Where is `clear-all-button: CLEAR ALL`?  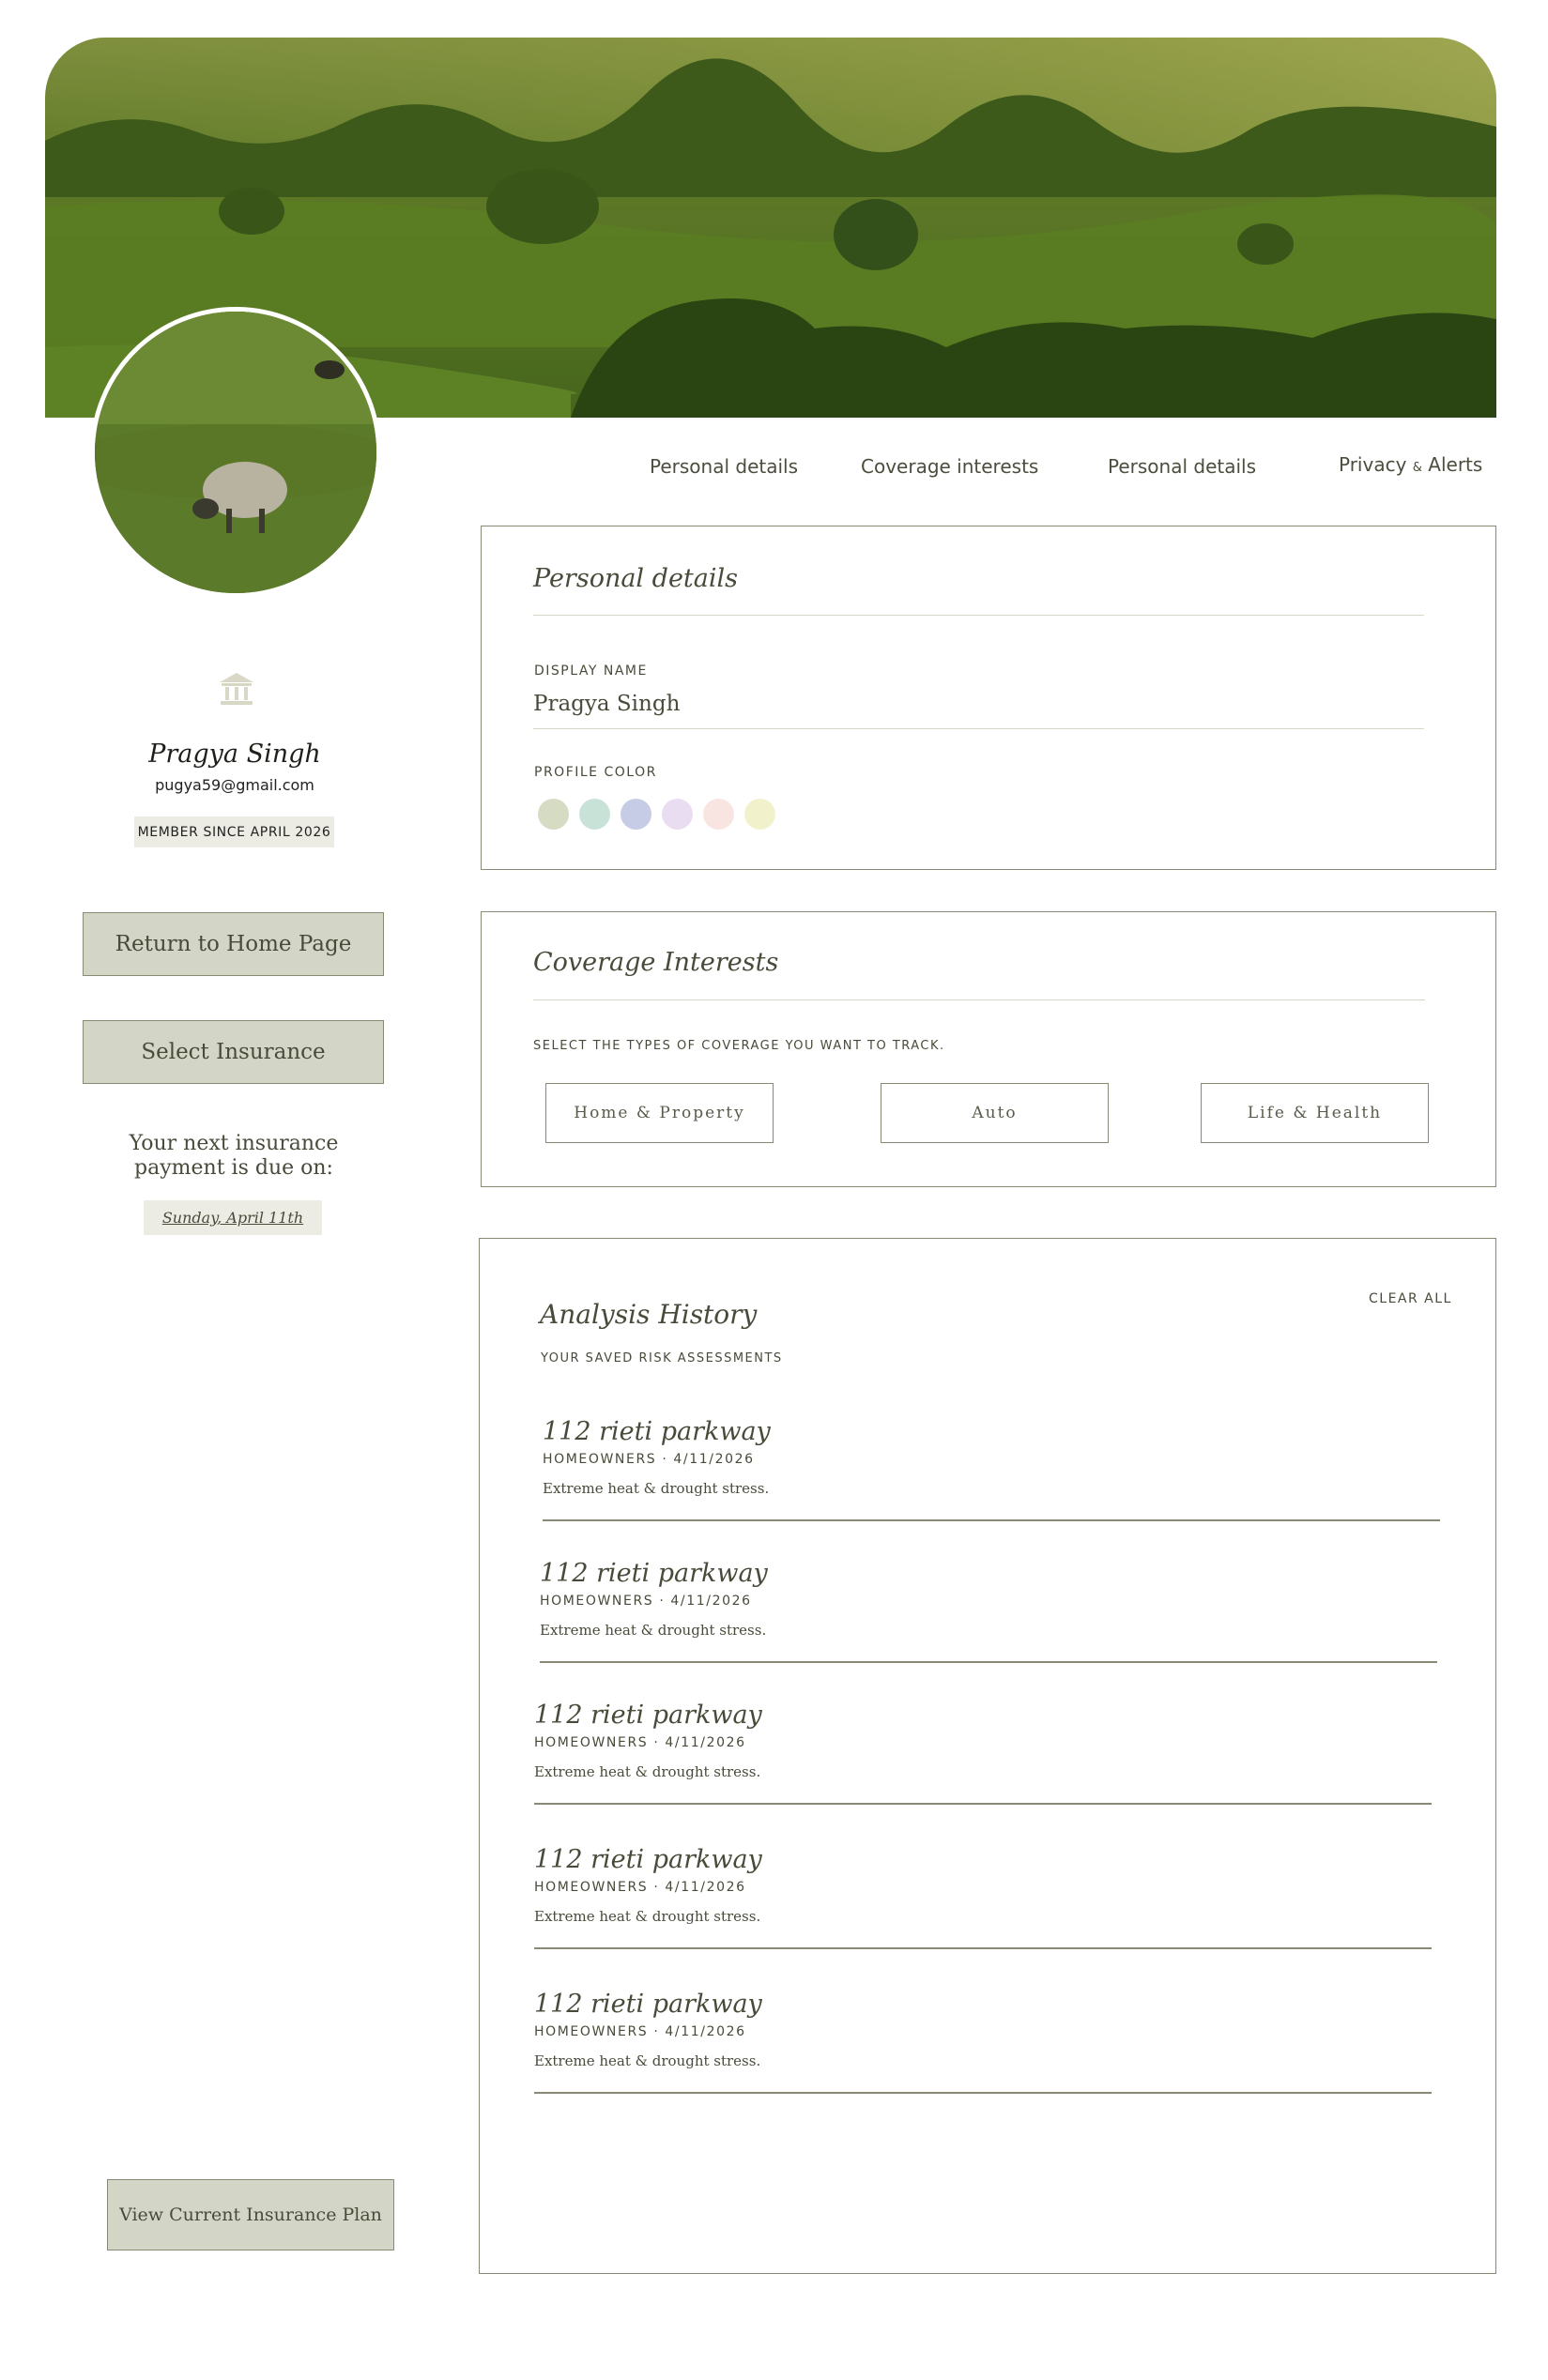
clear-all-button: CLEAR ALL is located at coordinates (1410, 1298).